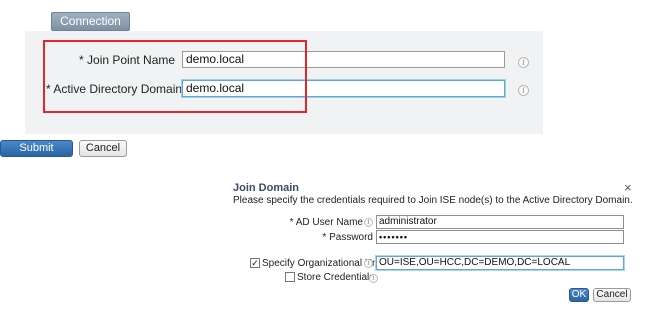 This screenshot has width=665, height=313. What do you see at coordinates (175, 76) in the screenshot?
I see `highlight-annotation-box` at bounding box center [175, 76].